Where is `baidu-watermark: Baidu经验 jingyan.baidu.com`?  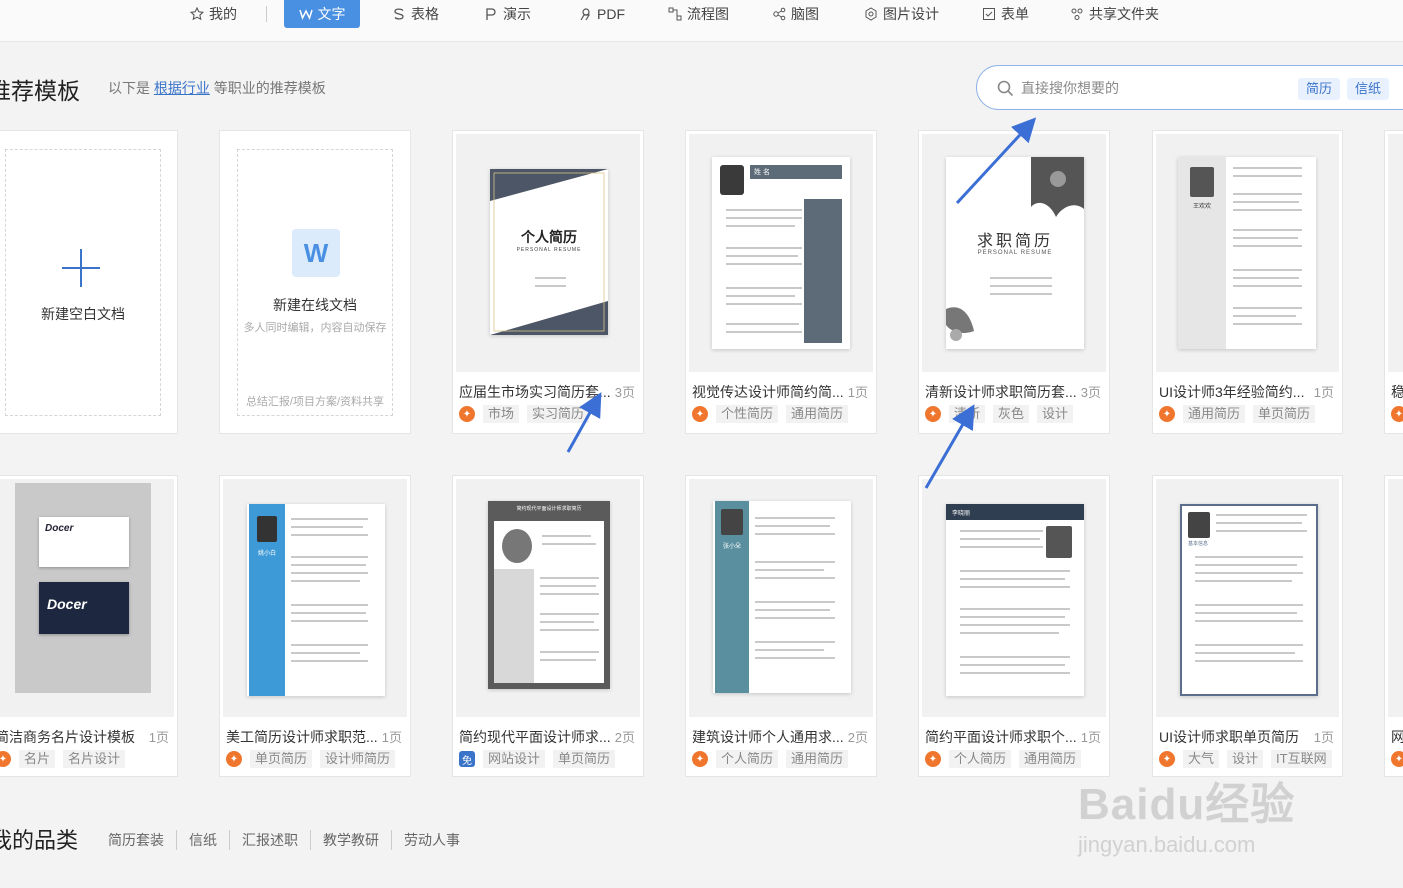 baidu-watermark: Baidu经验 jingyan.baidu.com is located at coordinates (1187, 818).